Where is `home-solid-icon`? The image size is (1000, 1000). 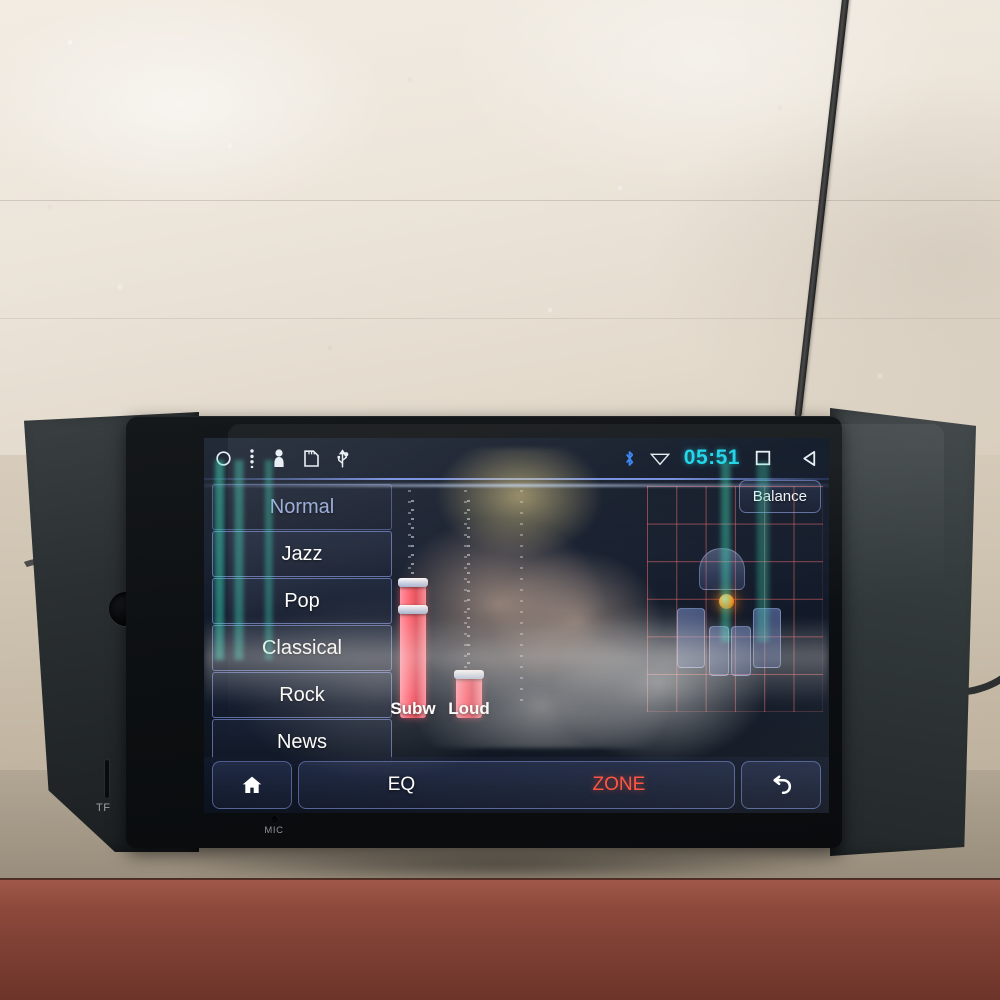 home-solid-icon is located at coordinates (252, 784).